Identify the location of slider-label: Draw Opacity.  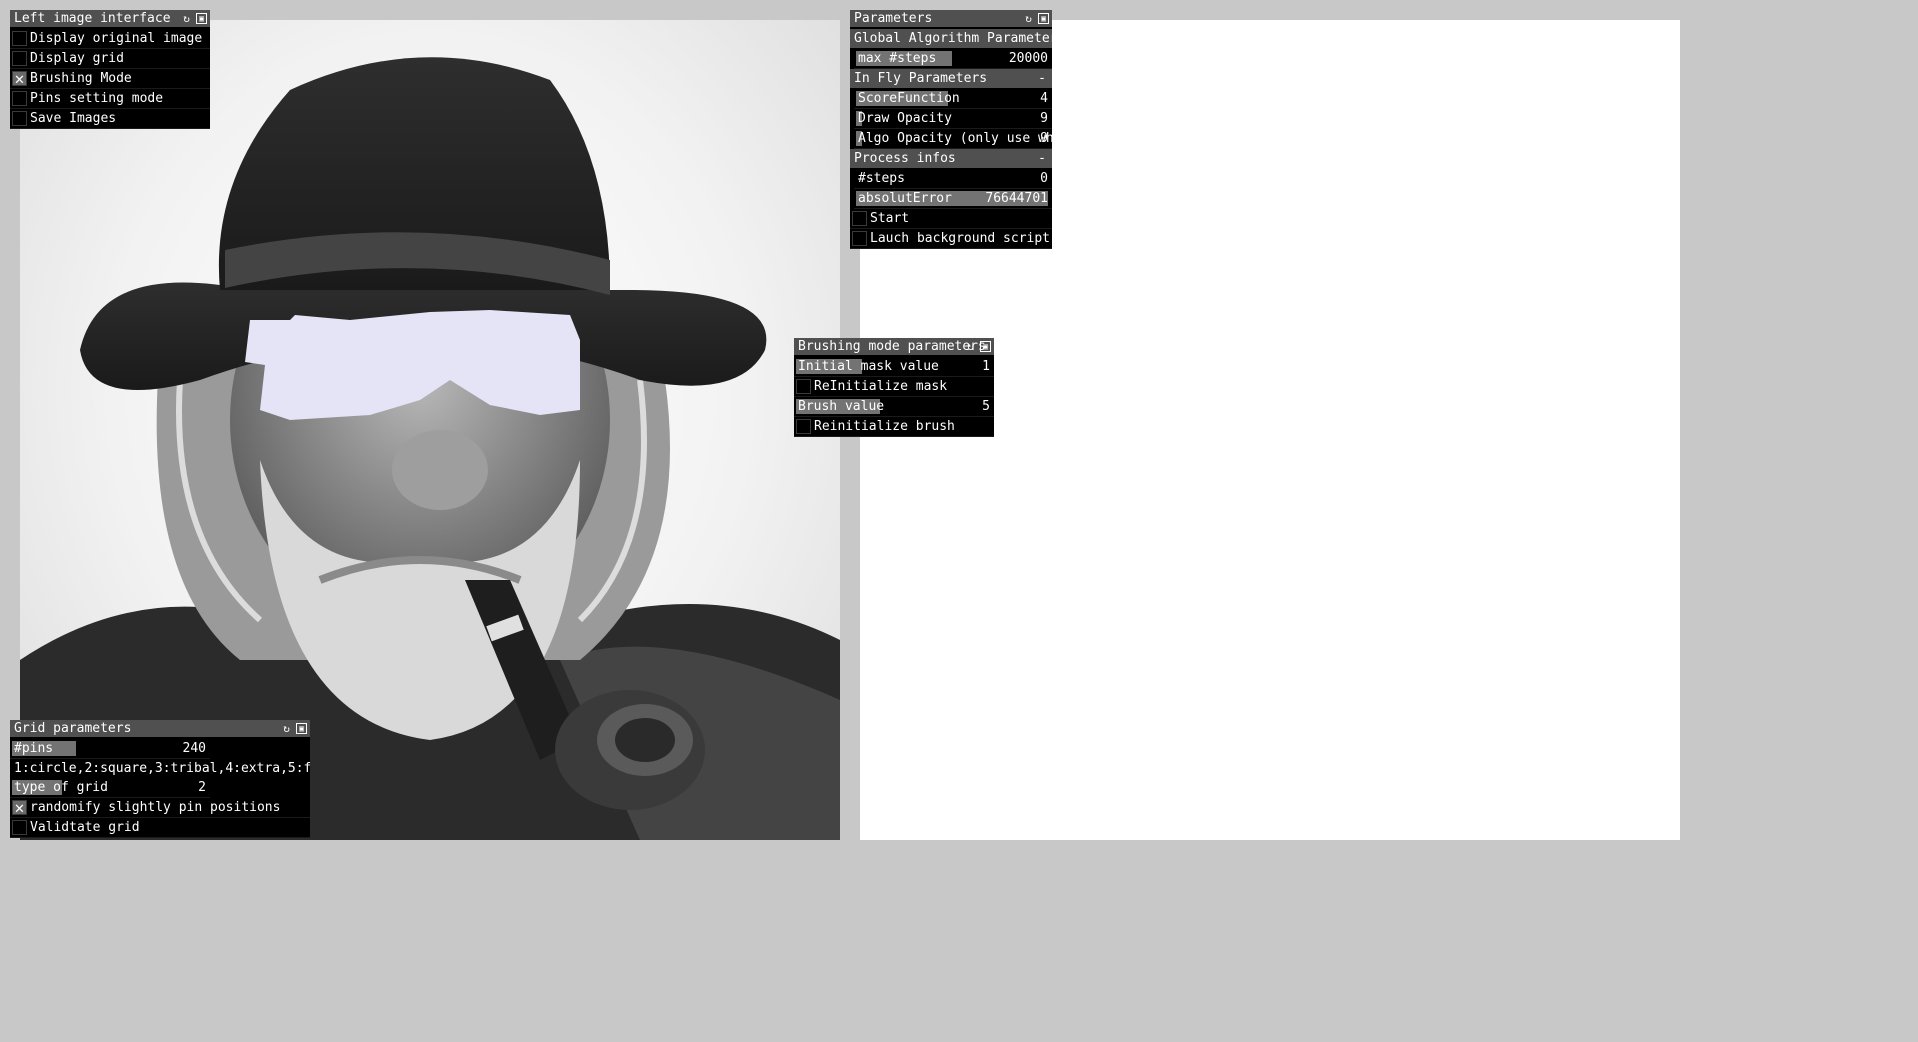
(905, 118).